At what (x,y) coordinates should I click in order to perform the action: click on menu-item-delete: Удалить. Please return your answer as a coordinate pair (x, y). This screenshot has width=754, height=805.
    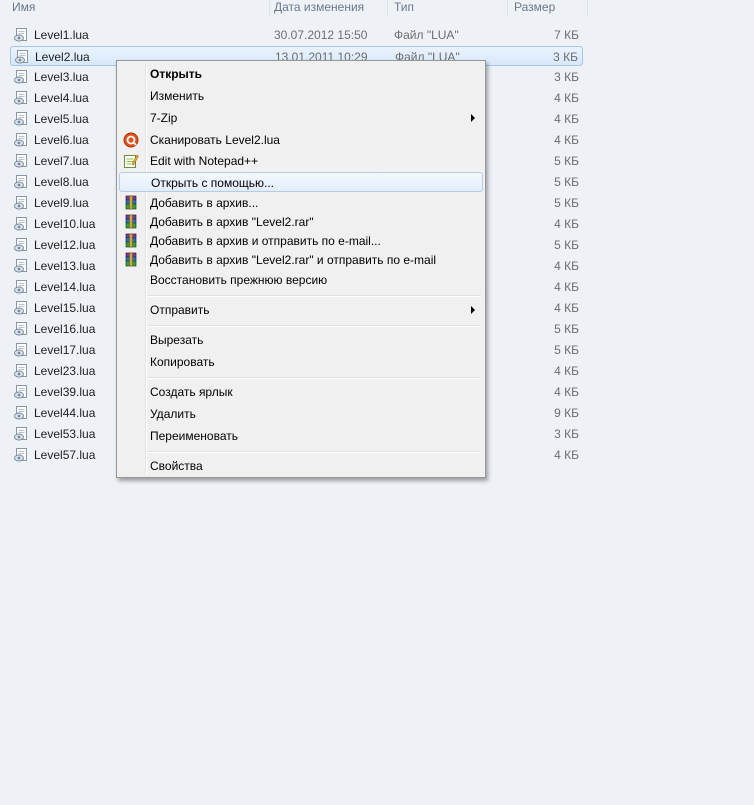
    Looking at the image, I should click on (301, 414).